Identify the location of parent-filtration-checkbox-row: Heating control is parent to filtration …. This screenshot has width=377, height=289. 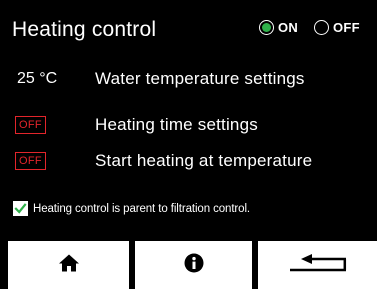
(131, 208).